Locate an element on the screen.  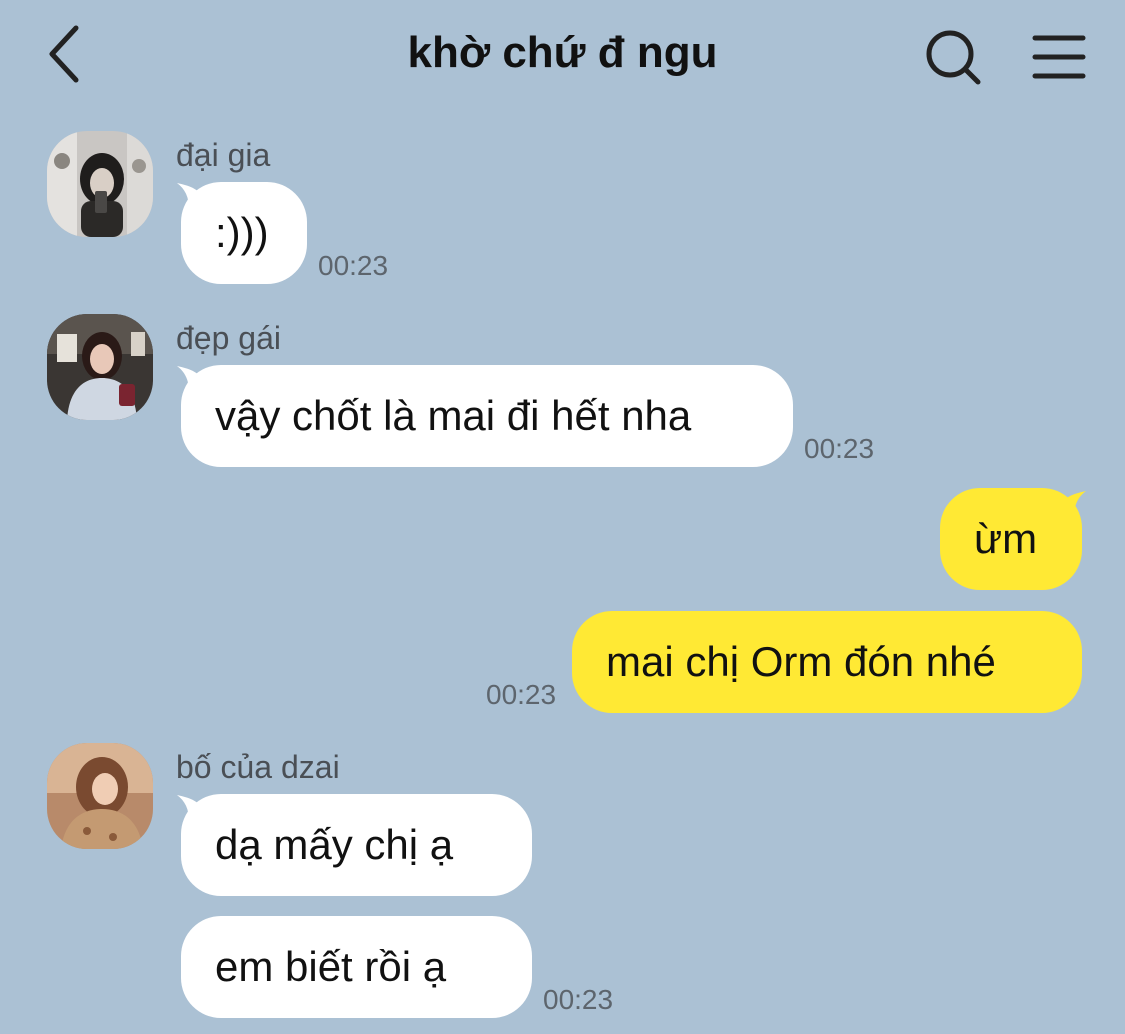
message-bubble: mai chị Orm đón nhé is located at coordinates (827, 662).